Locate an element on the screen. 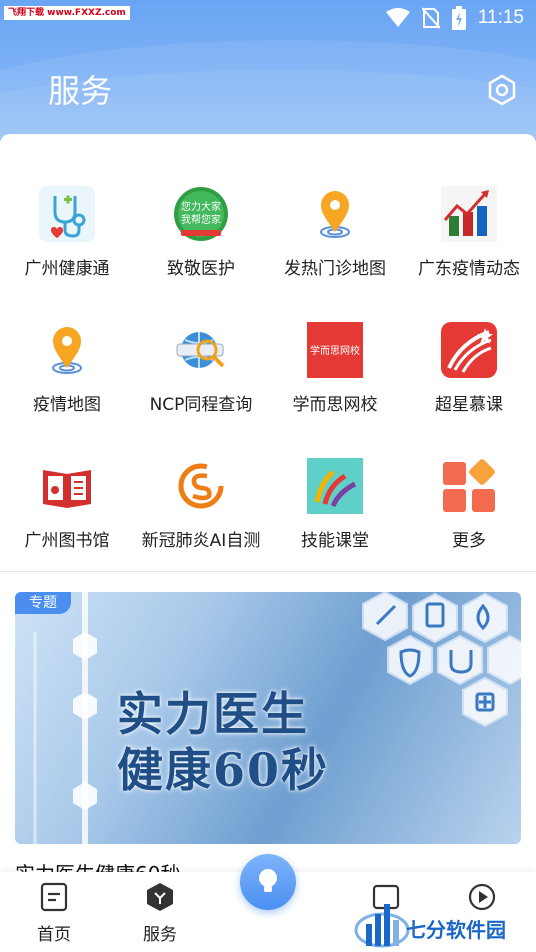 Image resolution: width=536 pixels, height=952 pixels. banner-title-line2: 健康60秒 is located at coordinates (223, 770).